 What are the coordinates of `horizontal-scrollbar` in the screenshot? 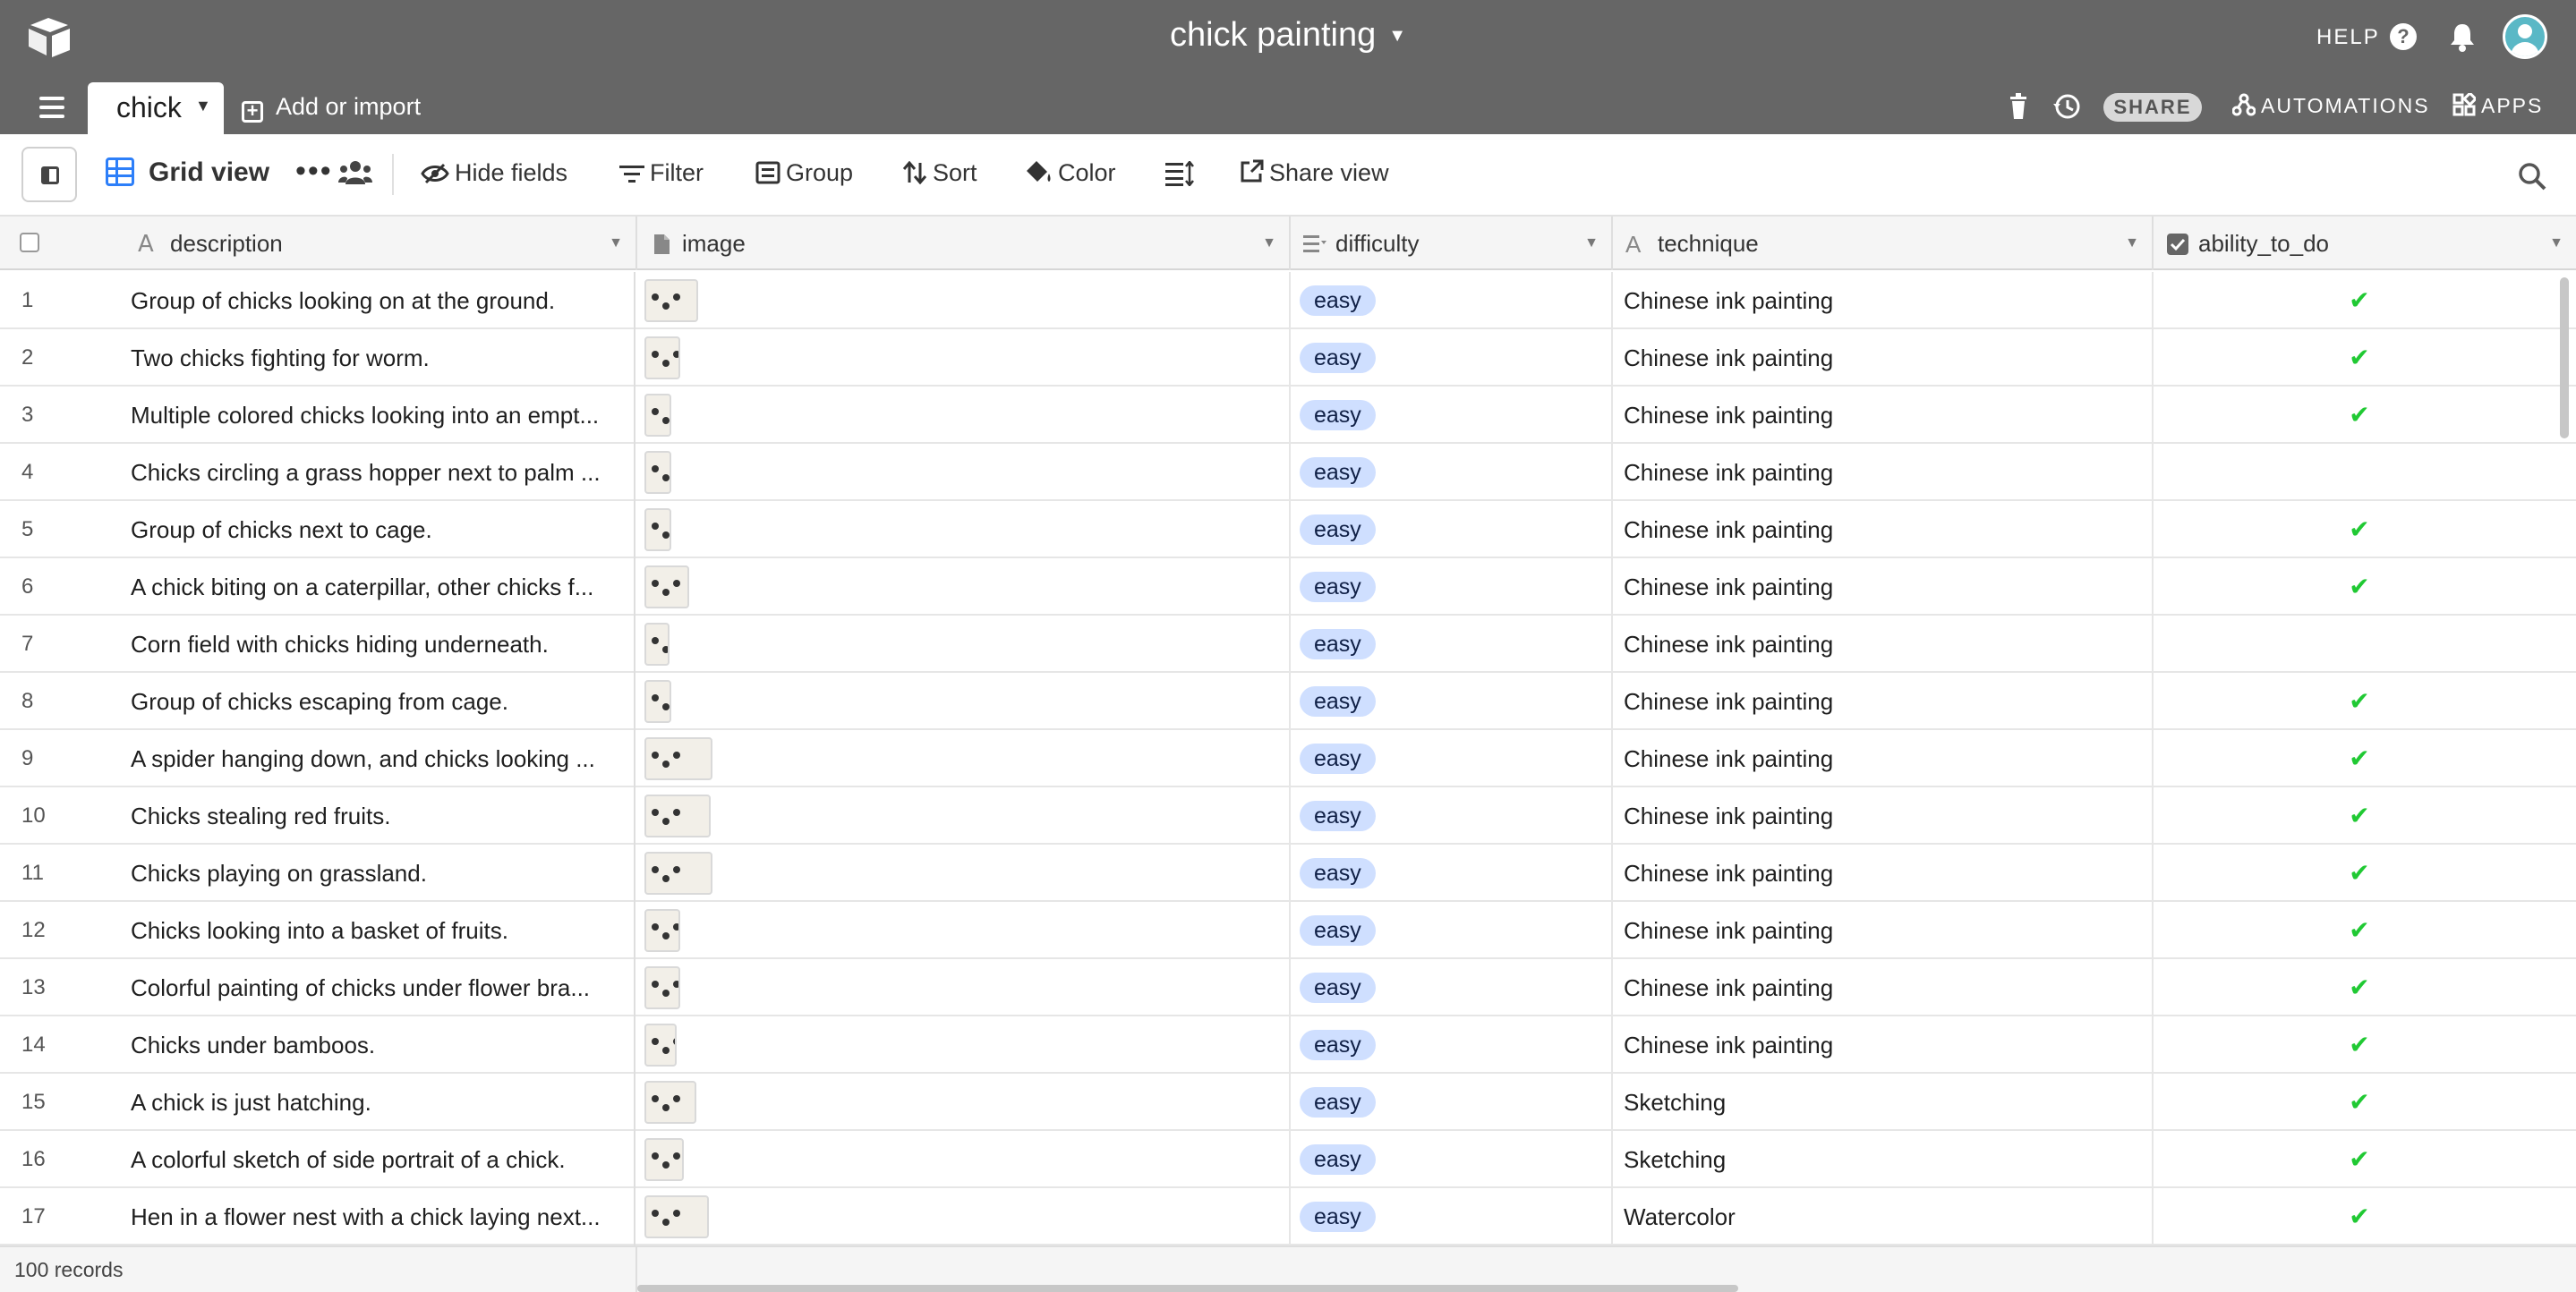 It's located at (1187, 1289).